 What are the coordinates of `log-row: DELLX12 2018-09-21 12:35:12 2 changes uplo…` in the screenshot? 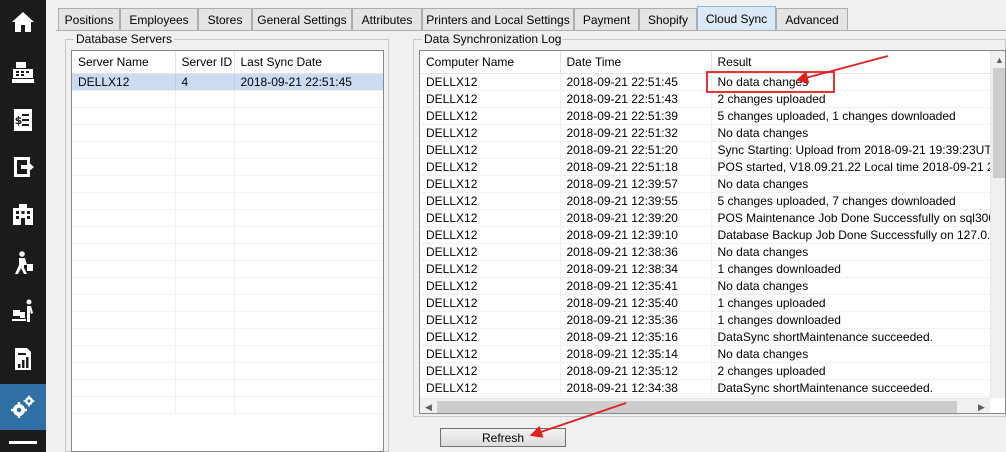 It's located at (712, 371).